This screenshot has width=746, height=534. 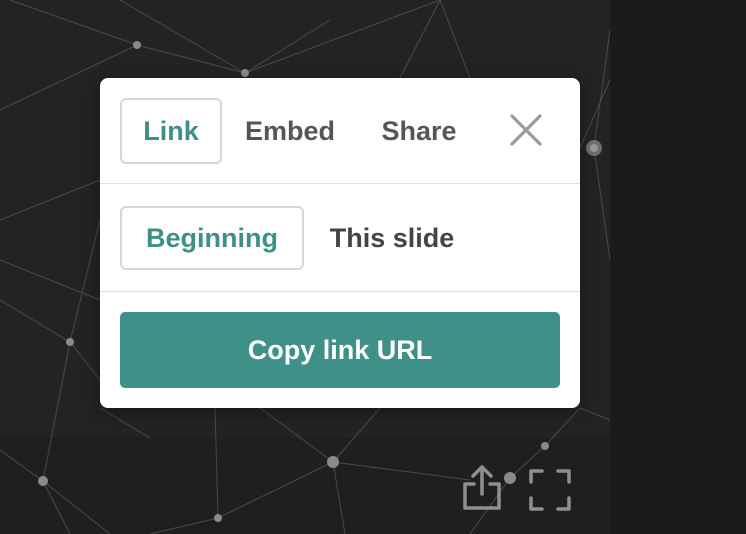 What do you see at coordinates (212, 238) in the screenshot?
I see `start-beginning-option: Beginning` at bounding box center [212, 238].